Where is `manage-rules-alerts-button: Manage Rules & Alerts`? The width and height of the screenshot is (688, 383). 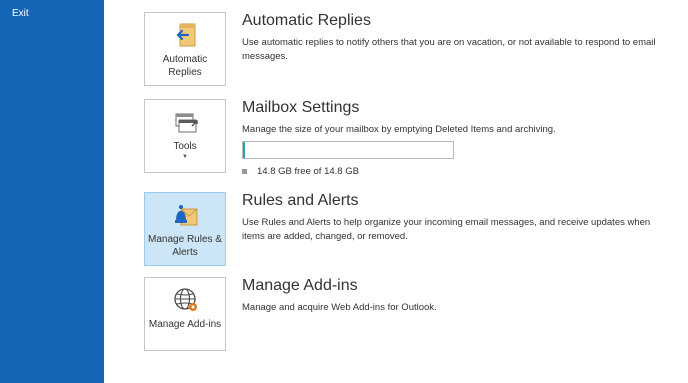 manage-rules-alerts-button: Manage Rules & Alerts is located at coordinates (185, 229).